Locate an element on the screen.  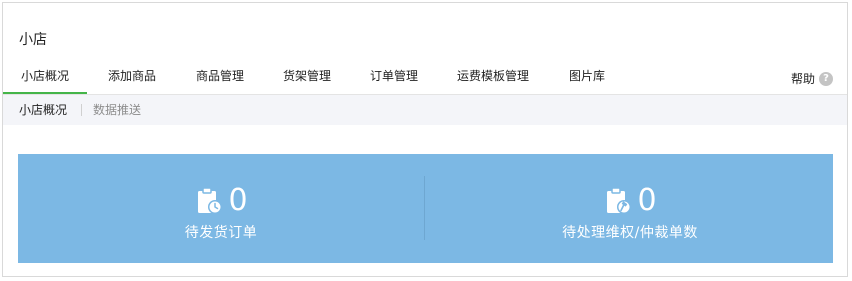
page-title: 小店 is located at coordinates (33, 40).